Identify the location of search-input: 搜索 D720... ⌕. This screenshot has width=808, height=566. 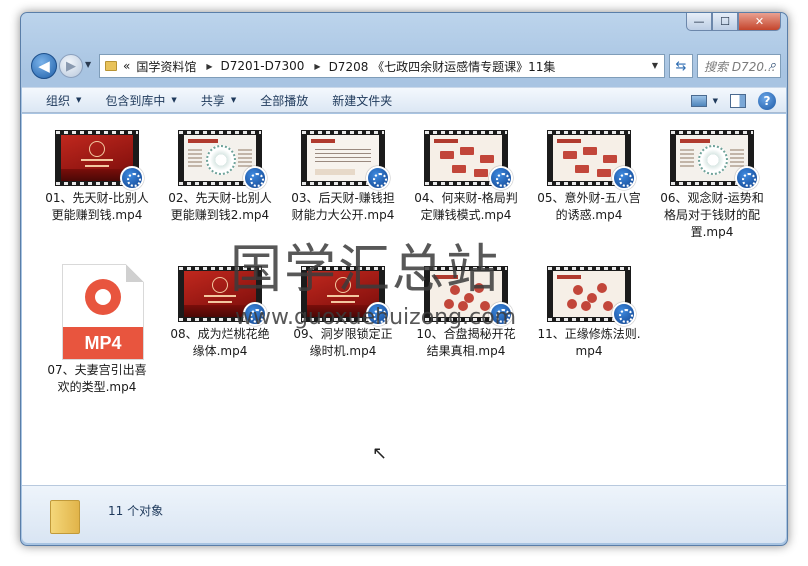
(739, 66).